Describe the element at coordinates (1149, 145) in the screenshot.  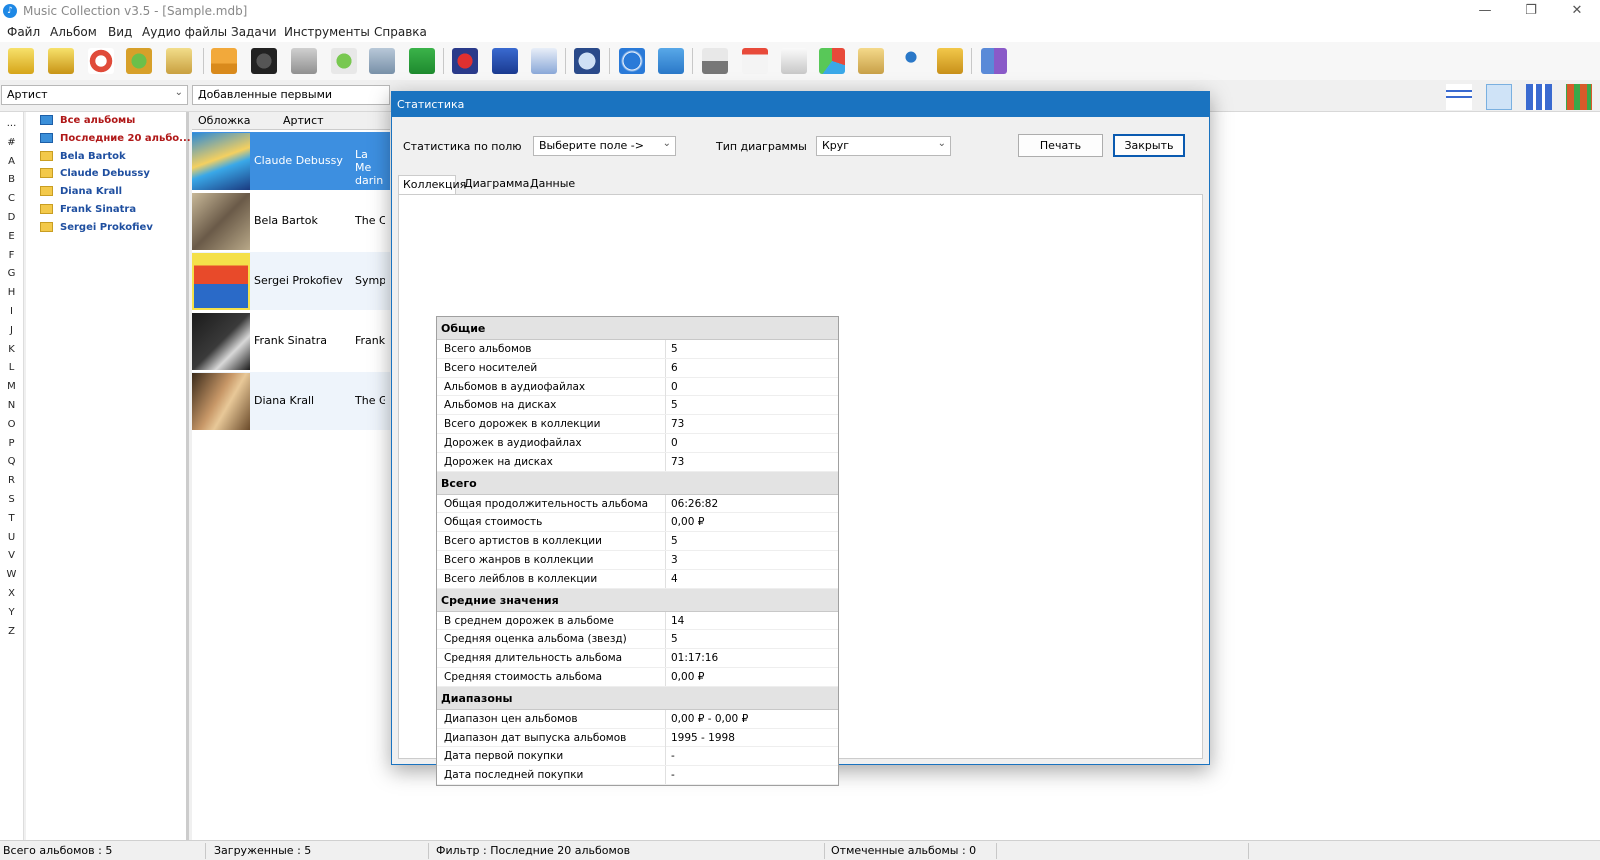
I see `close-dialog-button: Закрыть` at that location.